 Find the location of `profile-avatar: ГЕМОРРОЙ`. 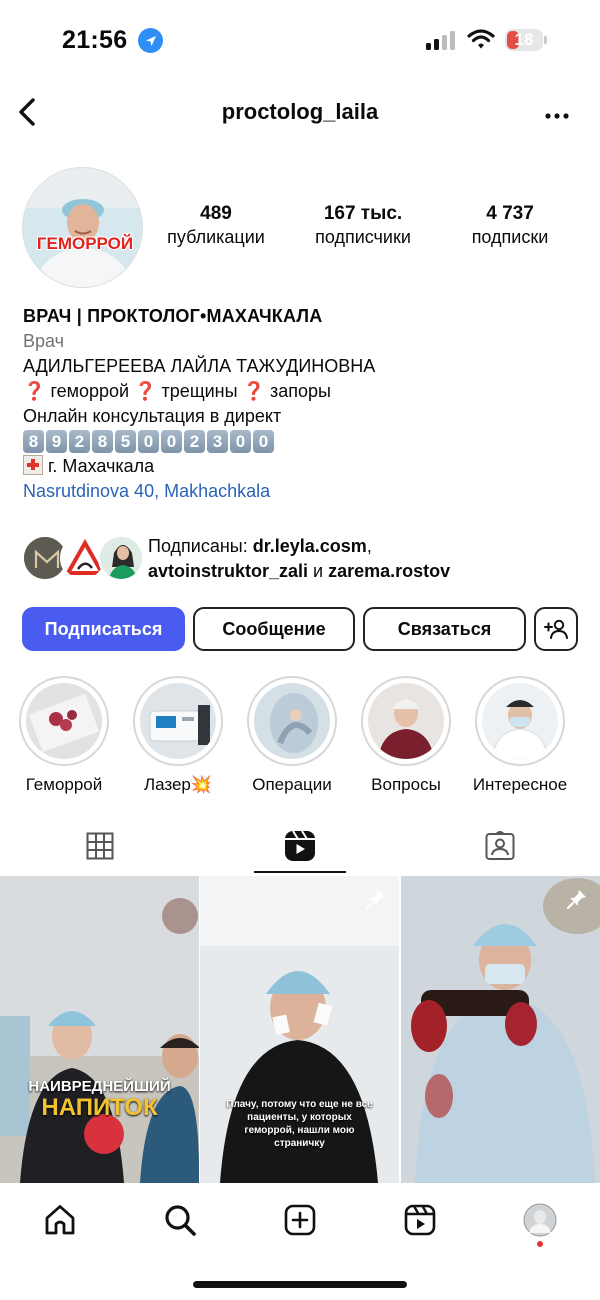

profile-avatar: ГЕМОРРОЙ is located at coordinates (82, 227).